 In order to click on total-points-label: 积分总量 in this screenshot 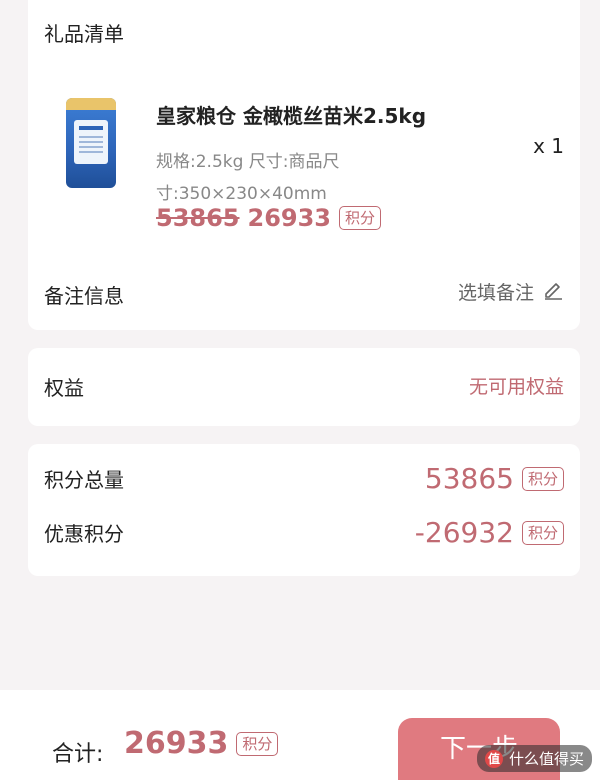, I will do `click(84, 480)`.